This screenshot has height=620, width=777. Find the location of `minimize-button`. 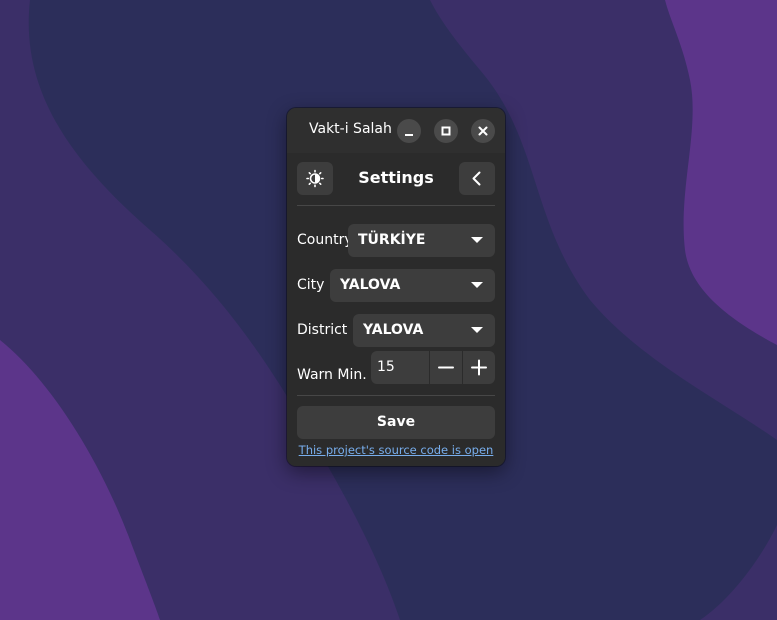

minimize-button is located at coordinates (409, 131).